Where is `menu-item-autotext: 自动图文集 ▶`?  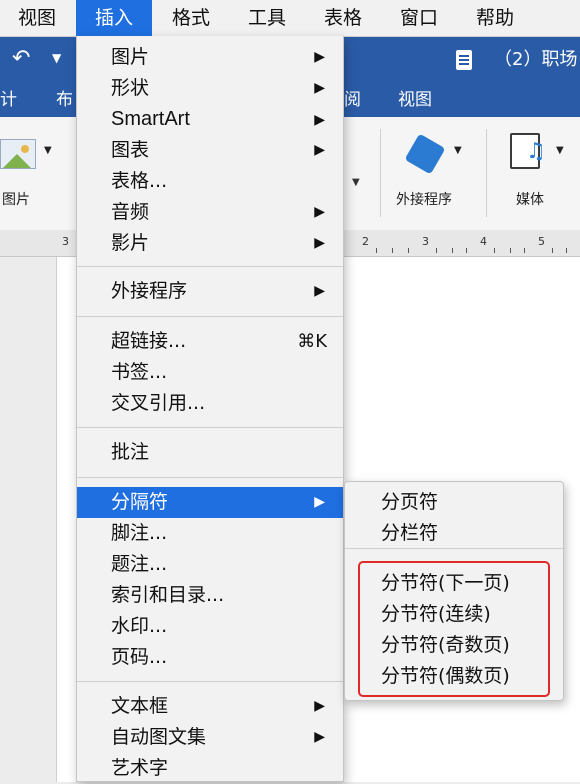 menu-item-autotext: 自动图文集 ▶ is located at coordinates (210, 737).